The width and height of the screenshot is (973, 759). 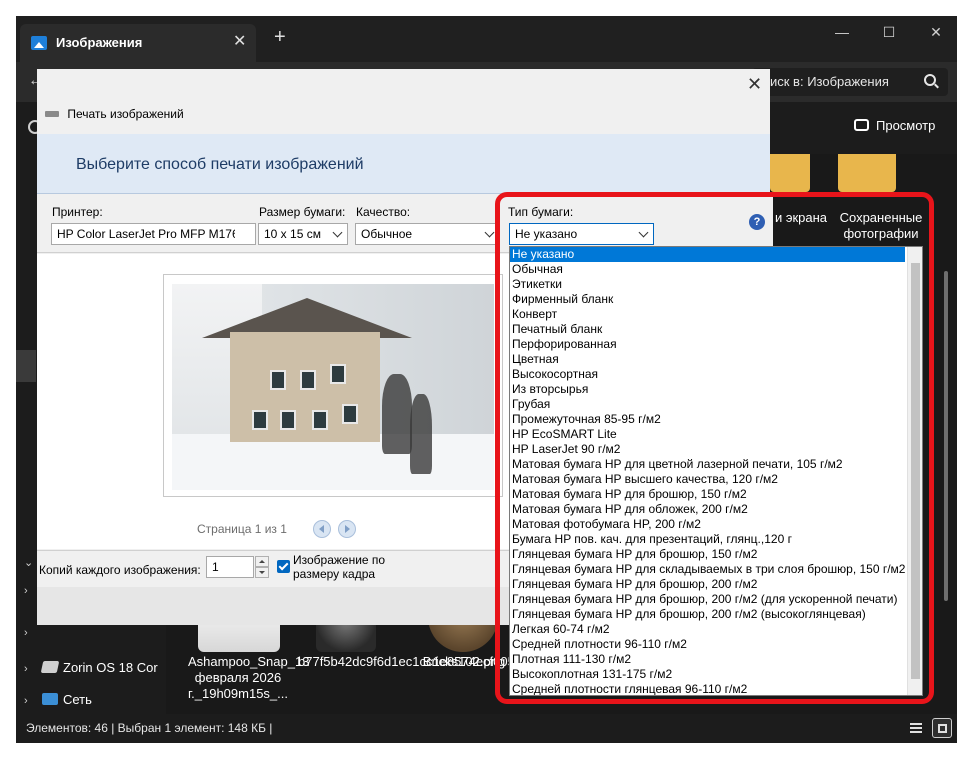 I want to click on photo-preview-image, so click(x=333, y=387).